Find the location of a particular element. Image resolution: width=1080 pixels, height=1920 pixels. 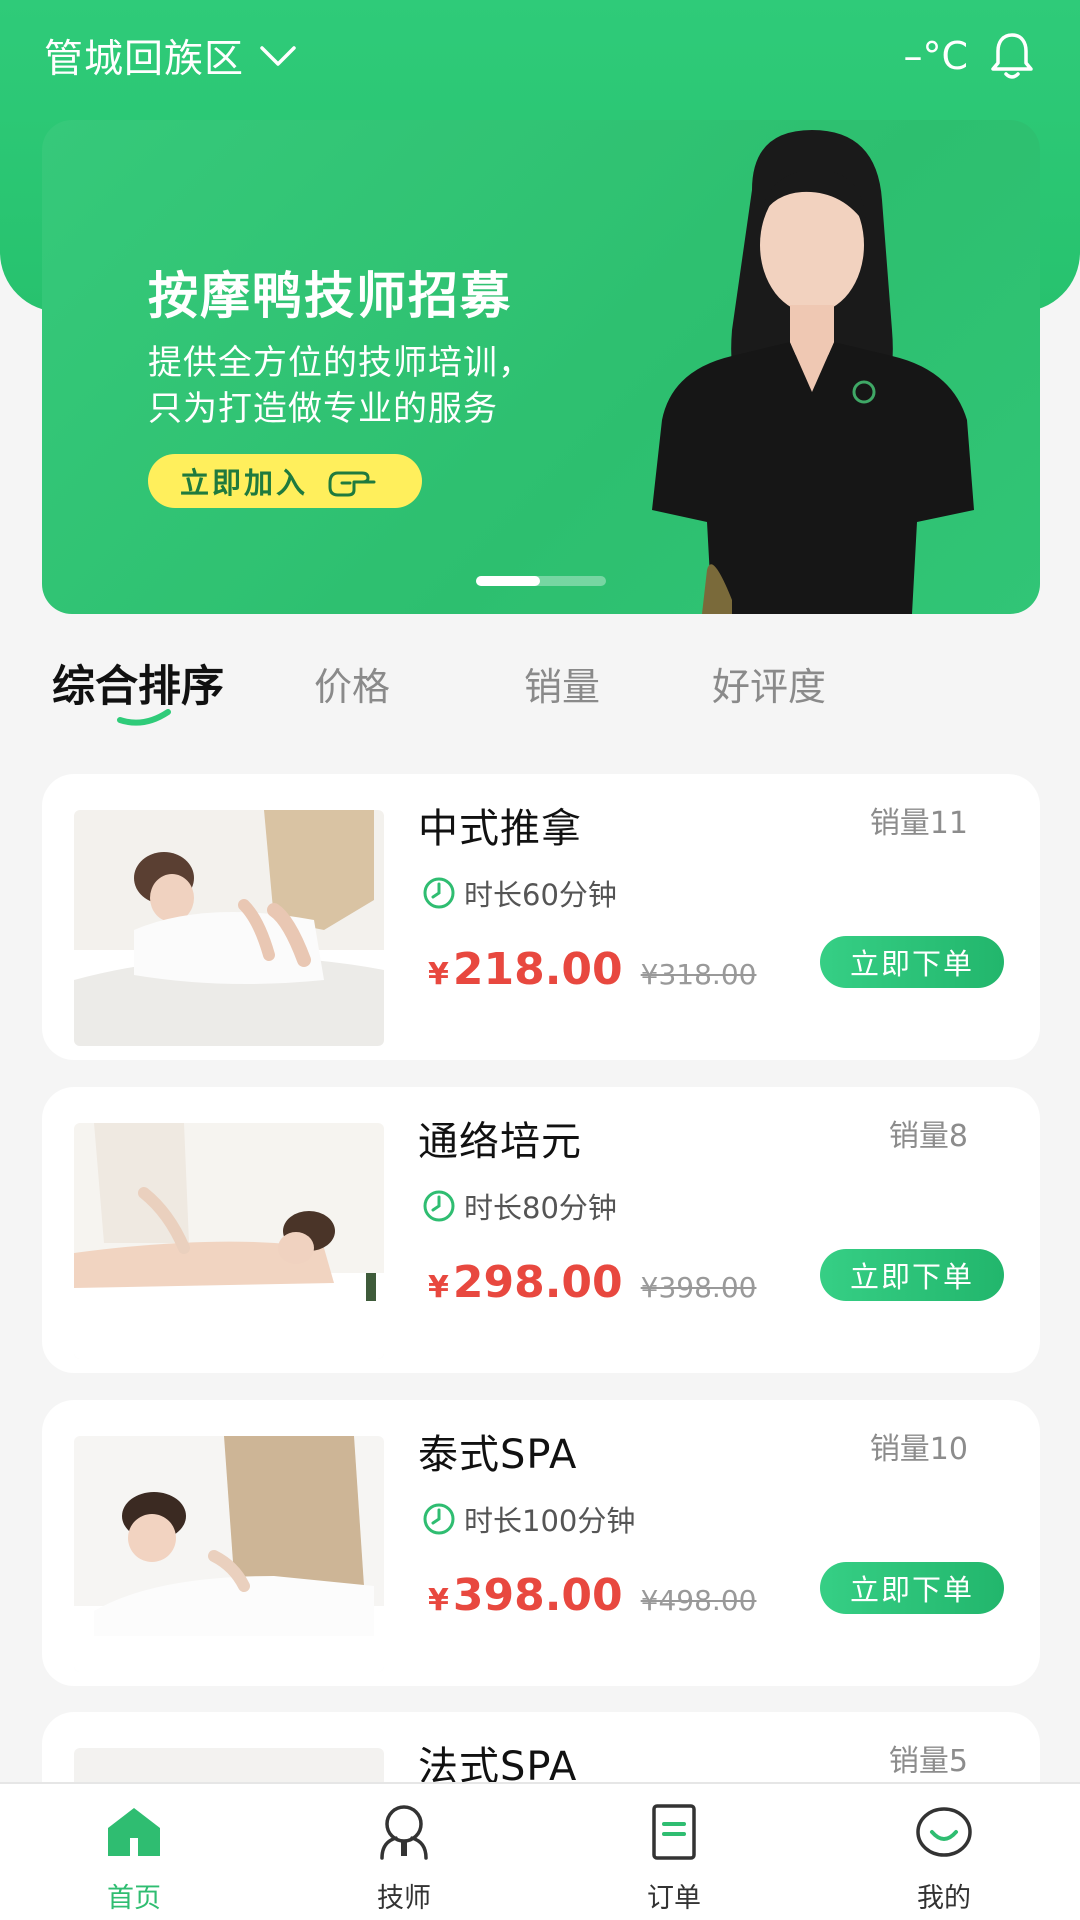

technician-photo is located at coordinates (813, 372).